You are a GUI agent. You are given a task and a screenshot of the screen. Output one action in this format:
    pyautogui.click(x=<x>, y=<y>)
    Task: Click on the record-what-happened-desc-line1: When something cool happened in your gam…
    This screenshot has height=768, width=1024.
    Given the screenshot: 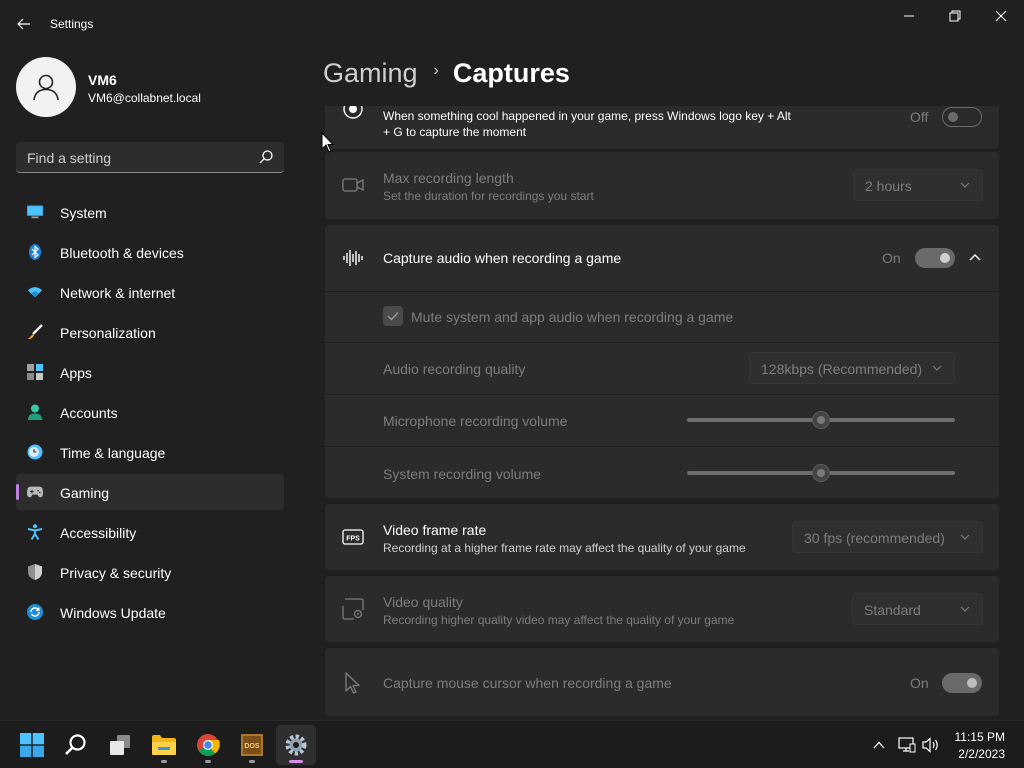 What is the action you would take?
    pyautogui.click(x=587, y=116)
    